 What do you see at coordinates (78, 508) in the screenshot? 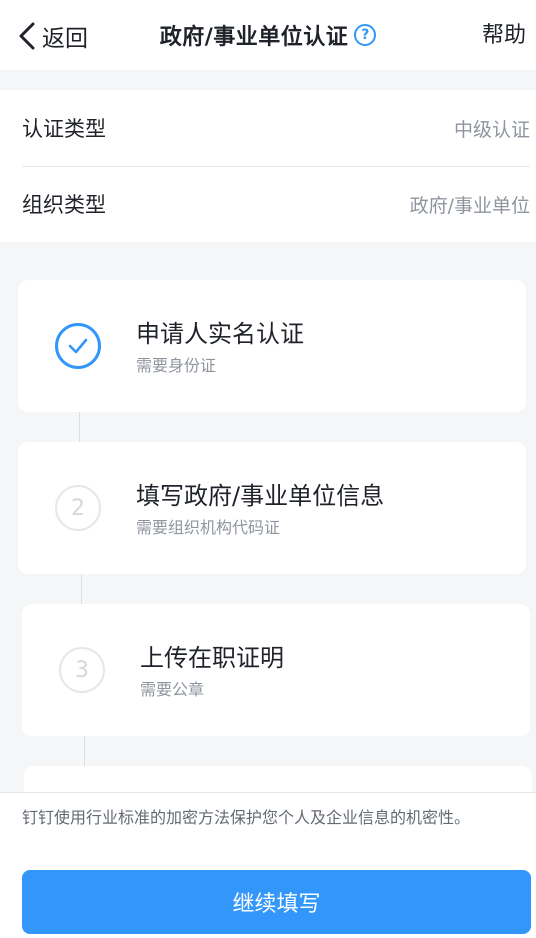
I see `step-number-badge: 2` at bounding box center [78, 508].